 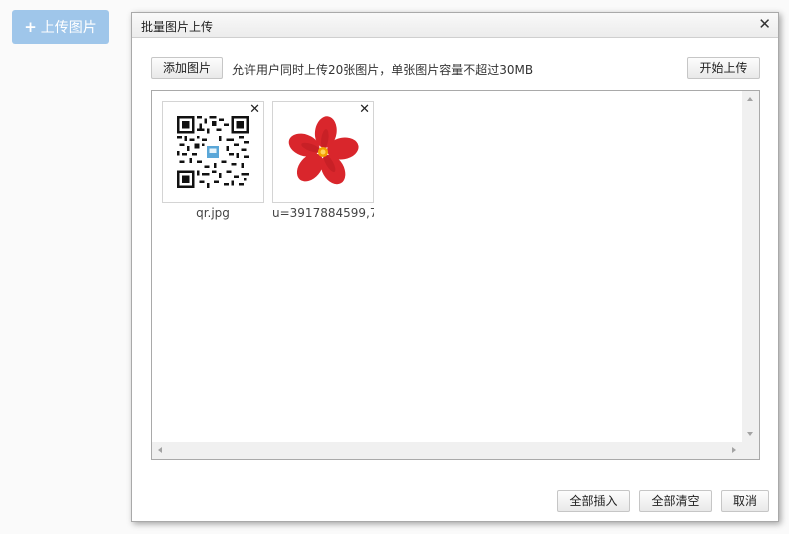 I want to click on start-upload-button: 开始上传, so click(x=723, y=68).